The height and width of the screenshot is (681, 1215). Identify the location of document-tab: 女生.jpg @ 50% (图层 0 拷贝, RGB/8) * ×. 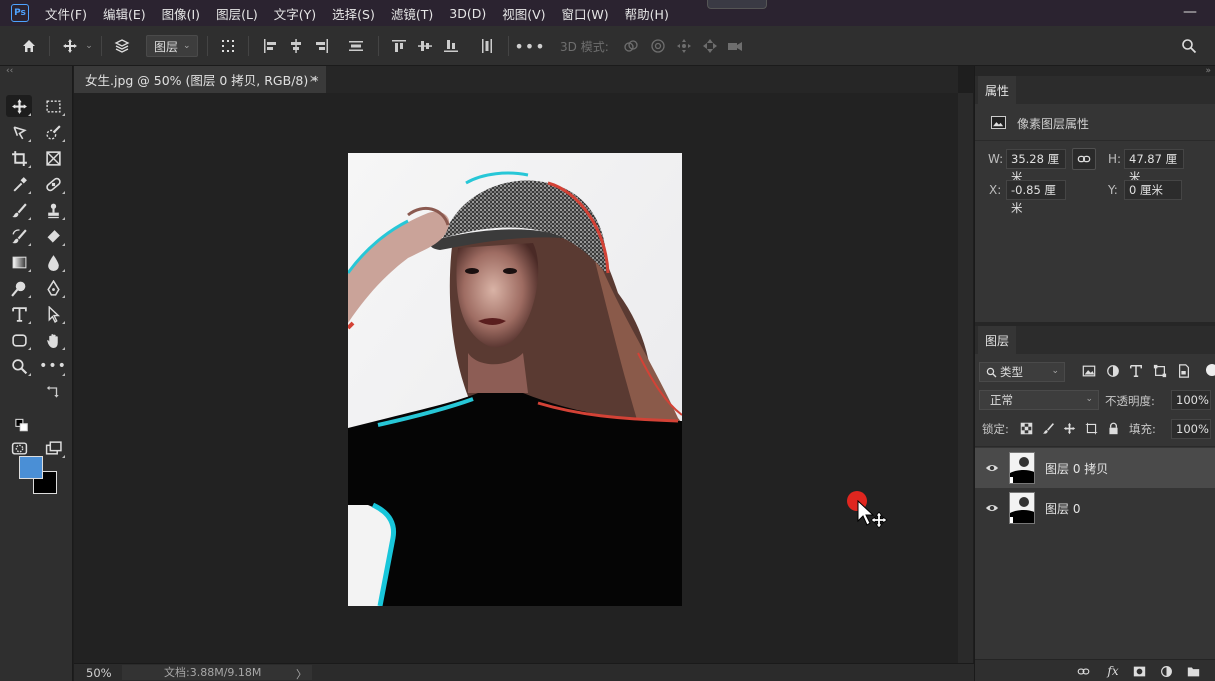
(200, 79).